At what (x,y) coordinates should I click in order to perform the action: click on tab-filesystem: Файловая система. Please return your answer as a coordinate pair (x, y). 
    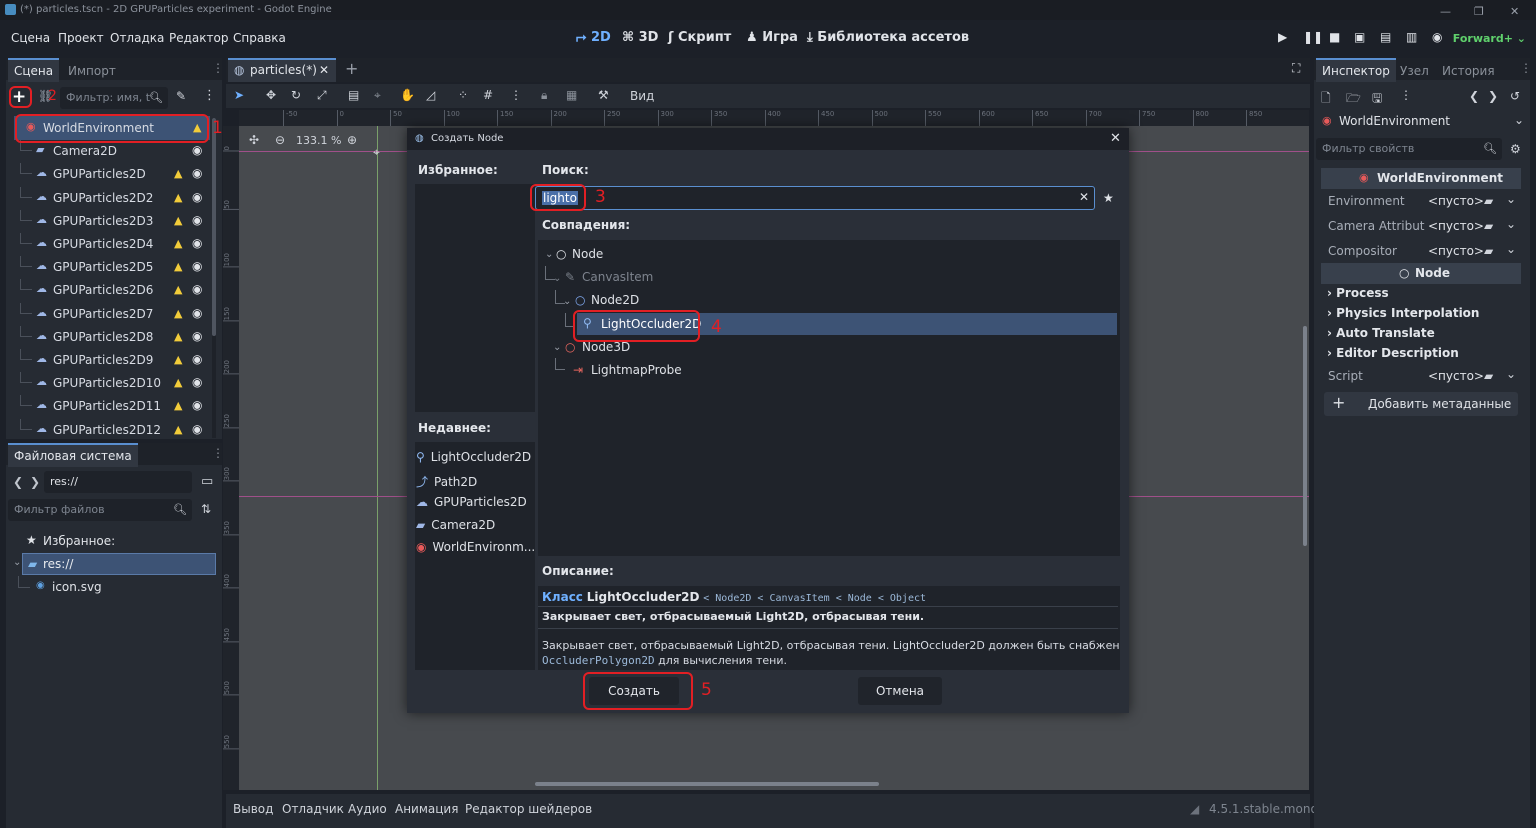
    Looking at the image, I should click on (73, 455).